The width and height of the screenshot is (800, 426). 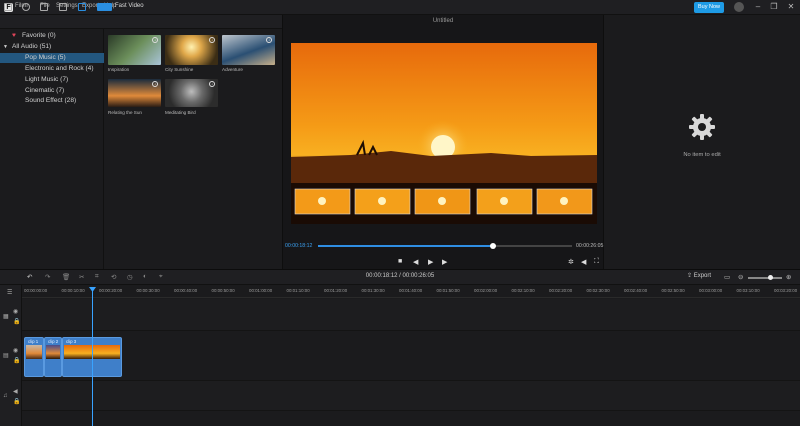 I want to click on tree-item-light-music: Light Music (7), so click(x=52, y=80).